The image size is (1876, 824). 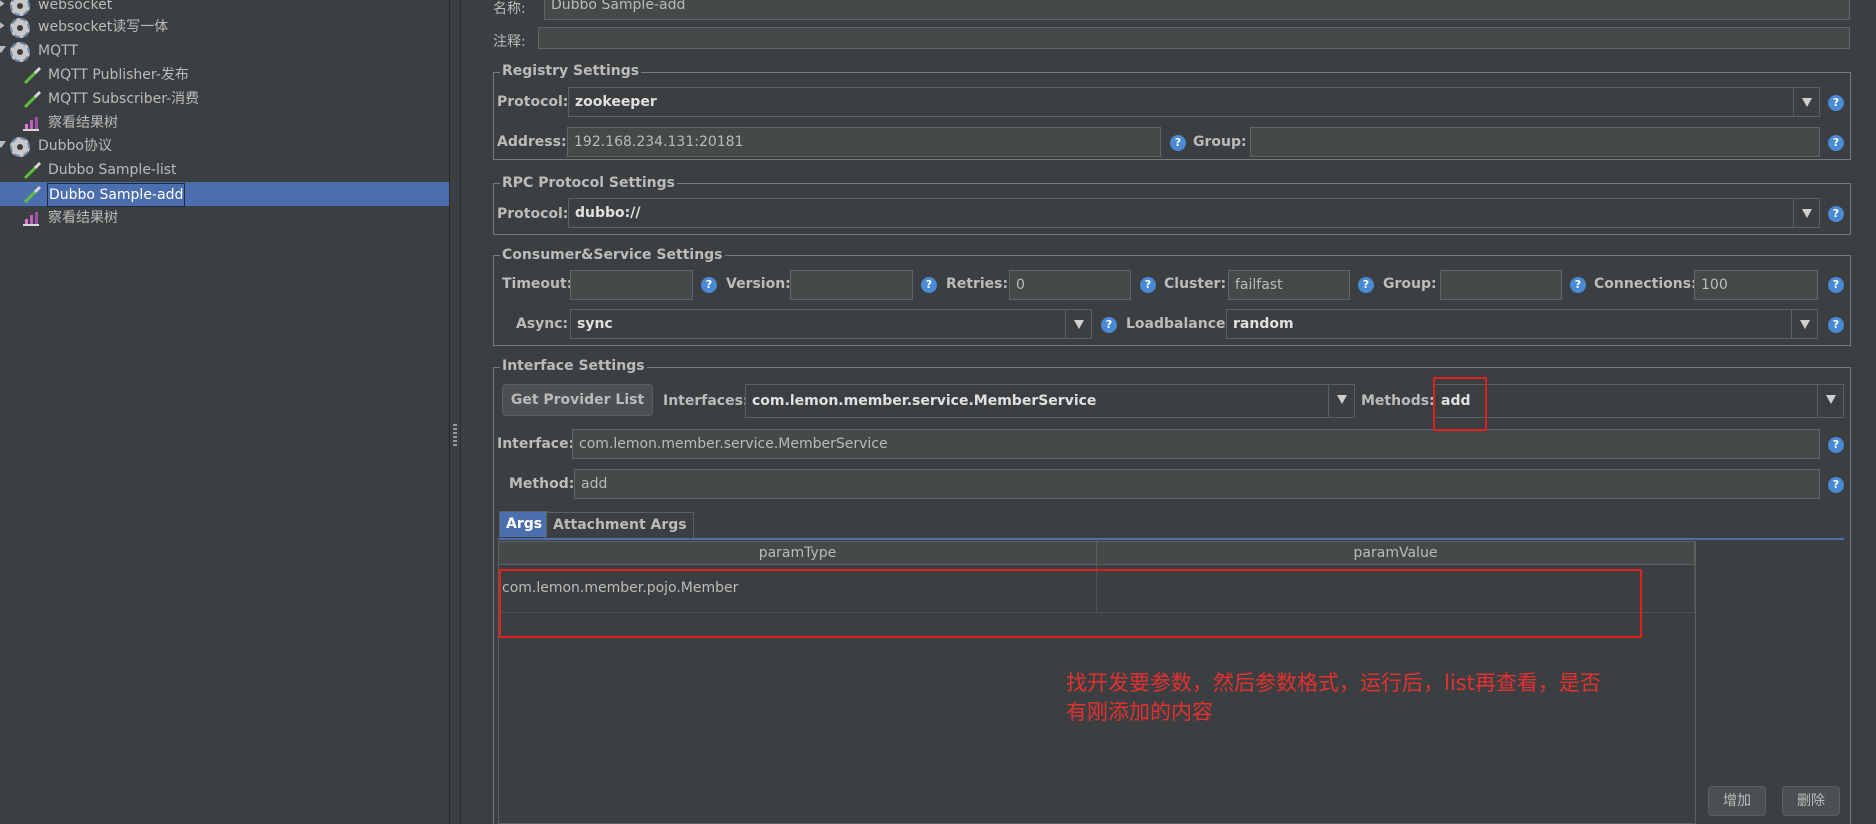 What do you see at coordinates (595, 324) in the screenshot?
I see `async-value: sync` at bounding box center [595, 324].